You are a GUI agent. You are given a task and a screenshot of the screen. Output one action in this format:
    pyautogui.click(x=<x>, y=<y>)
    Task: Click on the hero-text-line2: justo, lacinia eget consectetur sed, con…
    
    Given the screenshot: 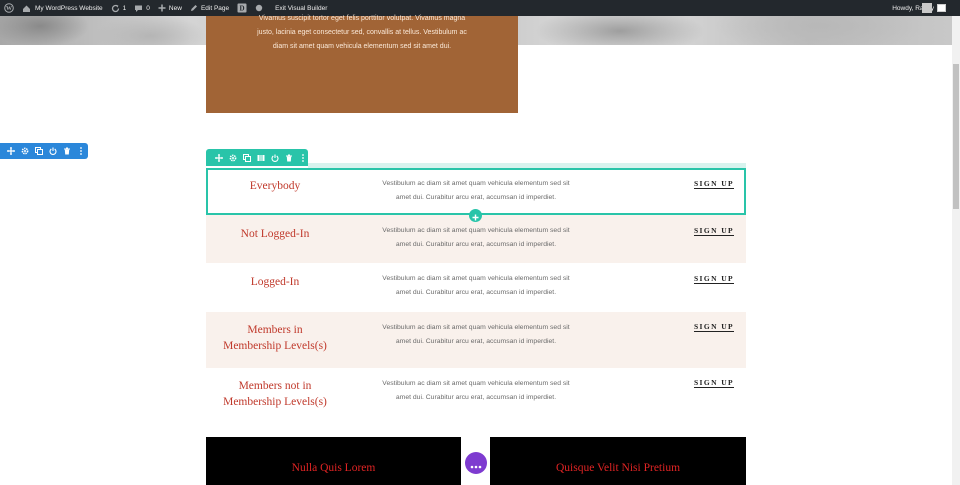 What is the action you would take?
    pyautogui.click(x=362, y=32)
    